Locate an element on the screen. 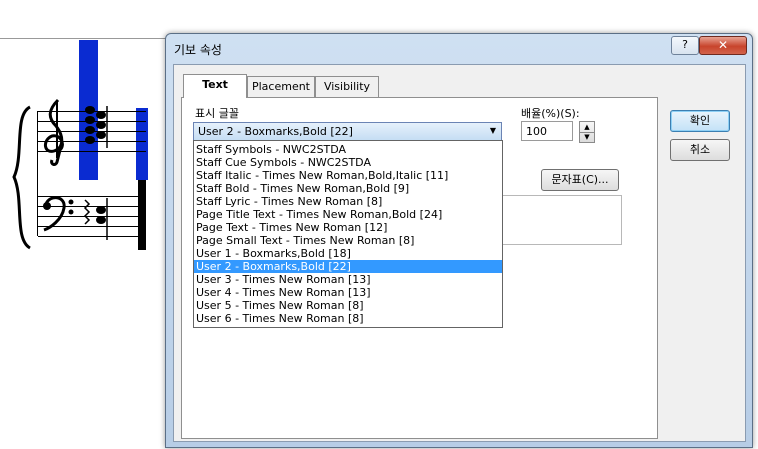 Image resolution: width=758 pixels, height=449 pixels. list-item: User 3 - Times New Roman [13] is located at coordinates (348, 279).